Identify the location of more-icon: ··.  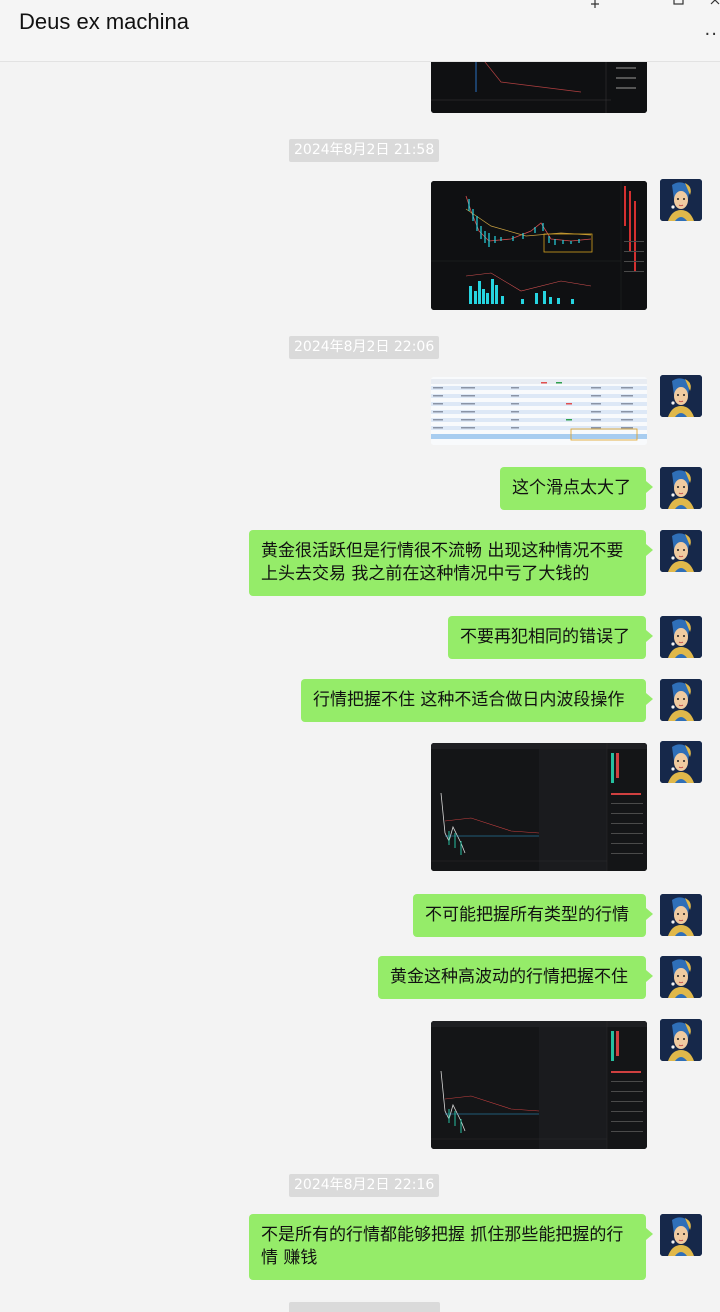
(711, 34).